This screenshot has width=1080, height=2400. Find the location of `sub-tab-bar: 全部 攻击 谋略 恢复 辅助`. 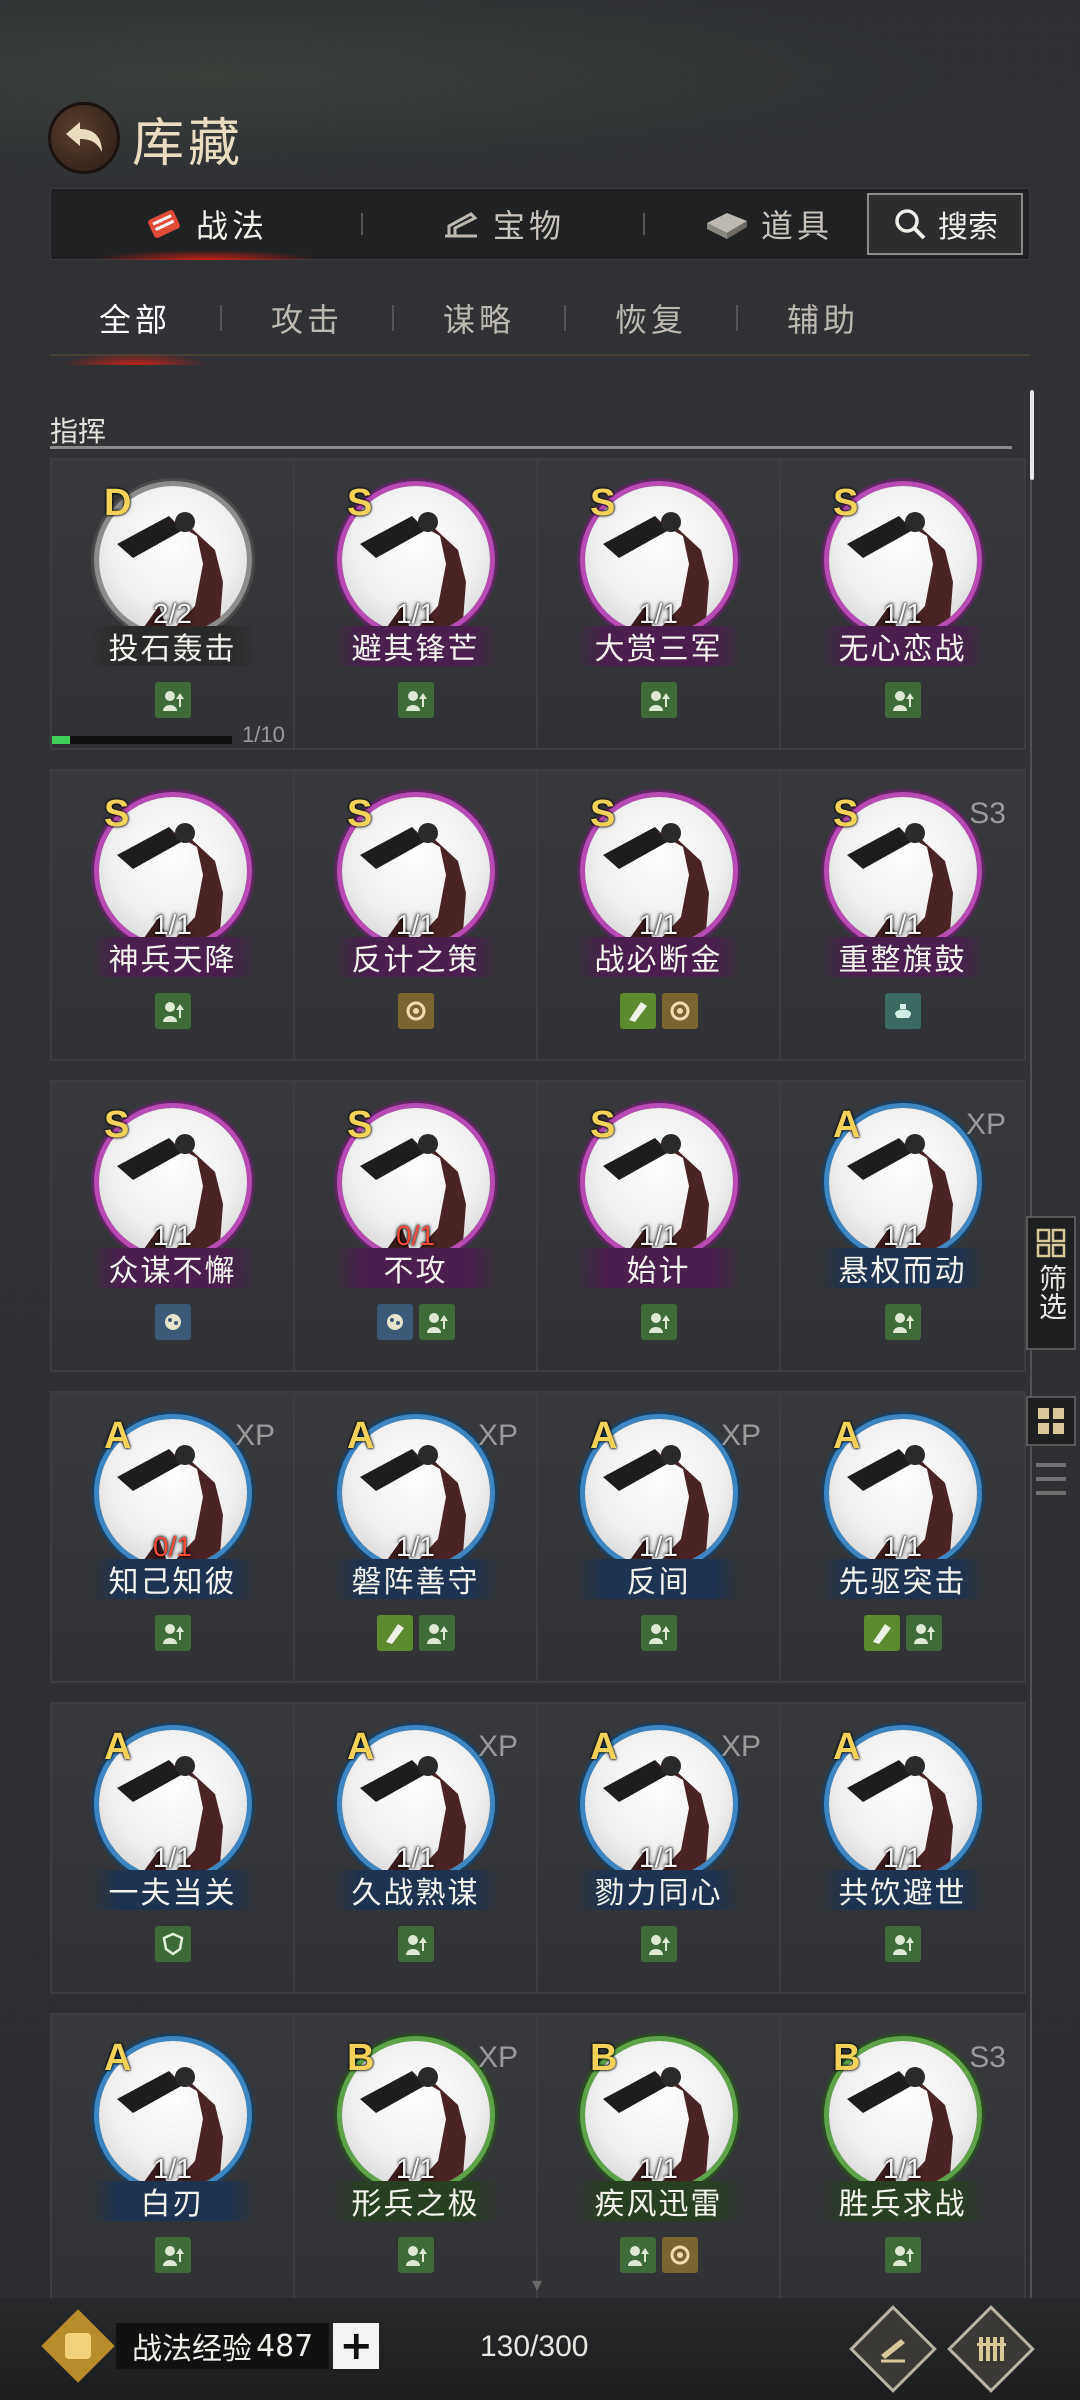

sub-tab-bar: 全部 攻击 谋略 恢复 辅助 is located at coordinates (540, 323).